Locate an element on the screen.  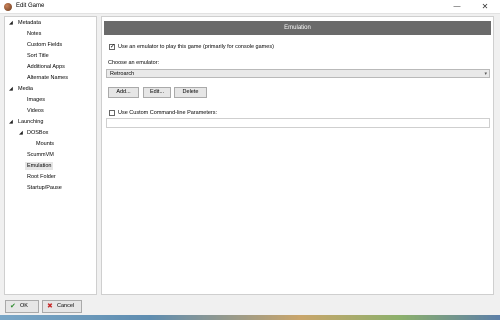
taskbar-strip is located at coordinates (250, 317).